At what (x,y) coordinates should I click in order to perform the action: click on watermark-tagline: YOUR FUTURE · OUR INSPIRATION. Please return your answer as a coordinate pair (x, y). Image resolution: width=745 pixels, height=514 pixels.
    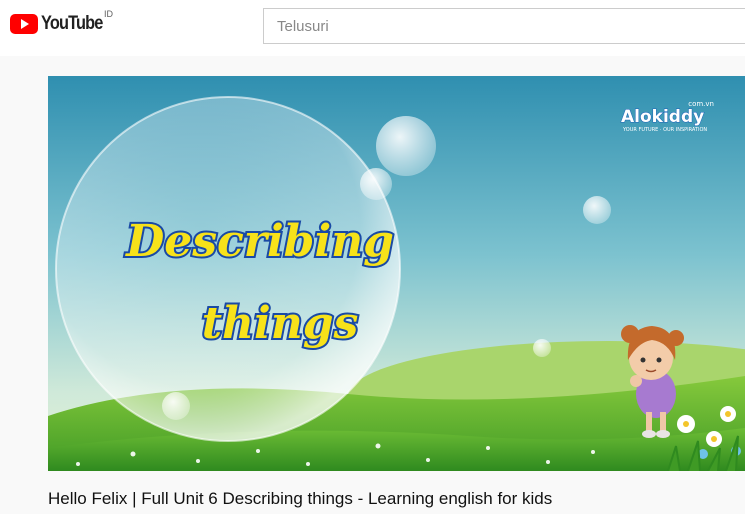
    Looking at the image, I should click on (664, 130).